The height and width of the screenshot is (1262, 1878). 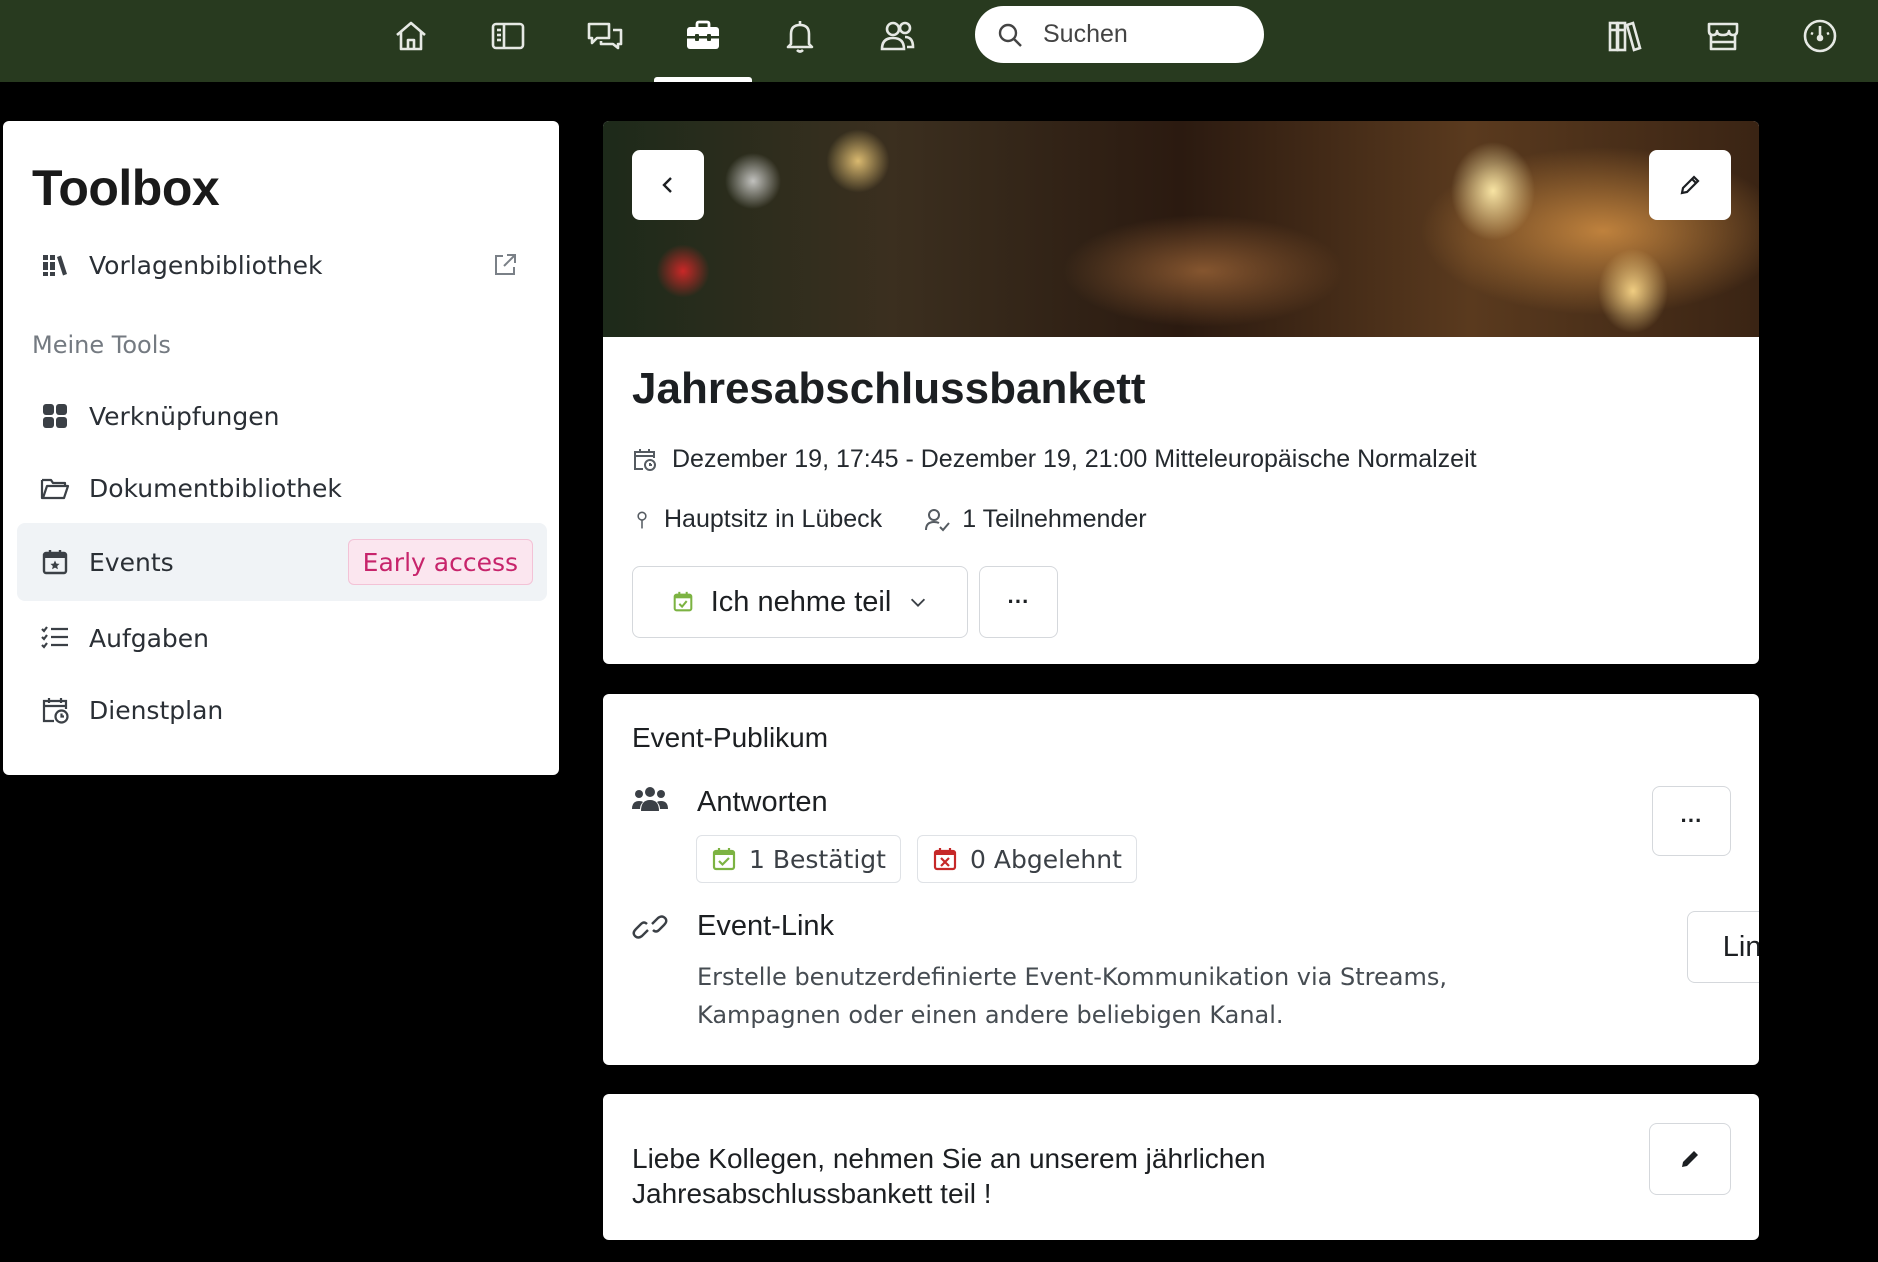 I want to click on grid-icon, so click(x=55, y=416).